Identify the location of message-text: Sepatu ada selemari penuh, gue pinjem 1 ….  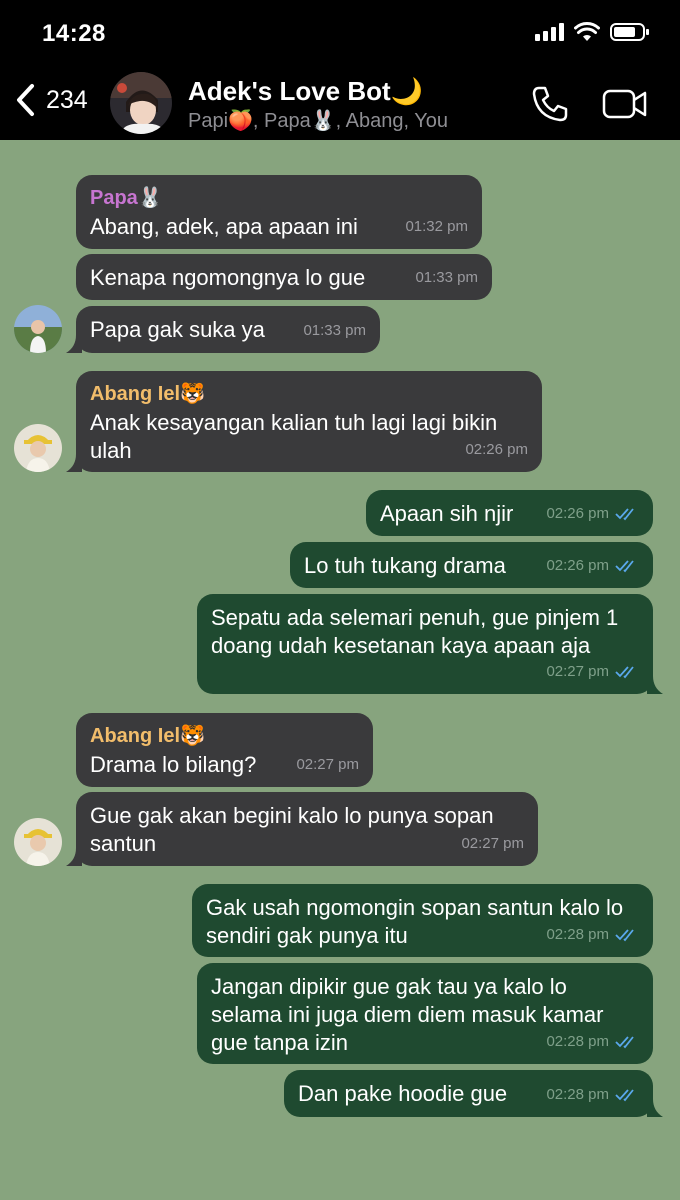
(415, 631).